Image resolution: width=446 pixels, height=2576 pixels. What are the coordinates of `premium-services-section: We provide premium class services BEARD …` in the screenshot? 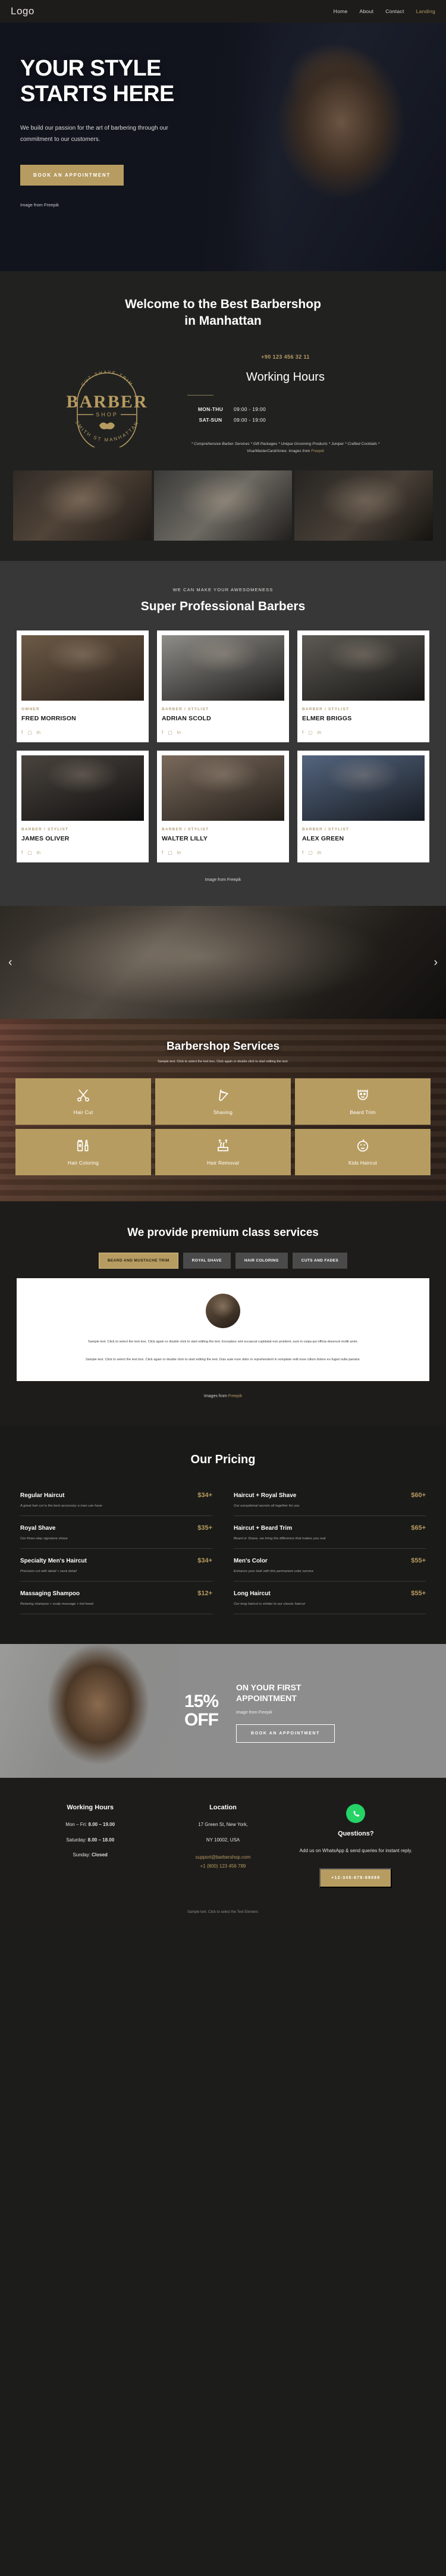 It's located at (223, 1313).